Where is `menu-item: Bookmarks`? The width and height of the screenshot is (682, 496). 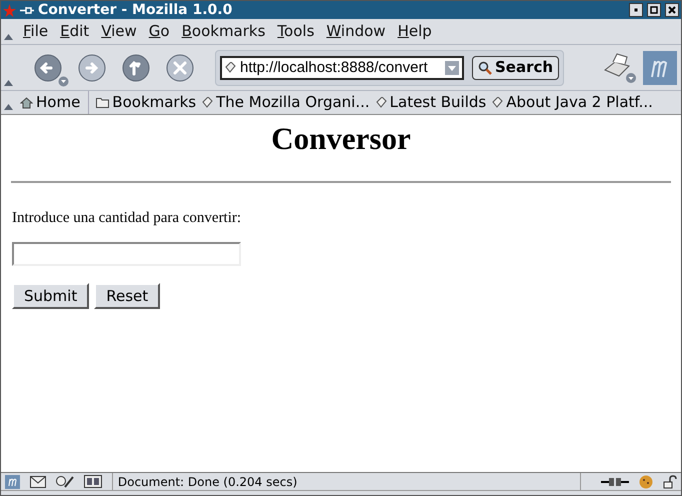
menu-item: Bookmarks is located at coordinates (224, 31).